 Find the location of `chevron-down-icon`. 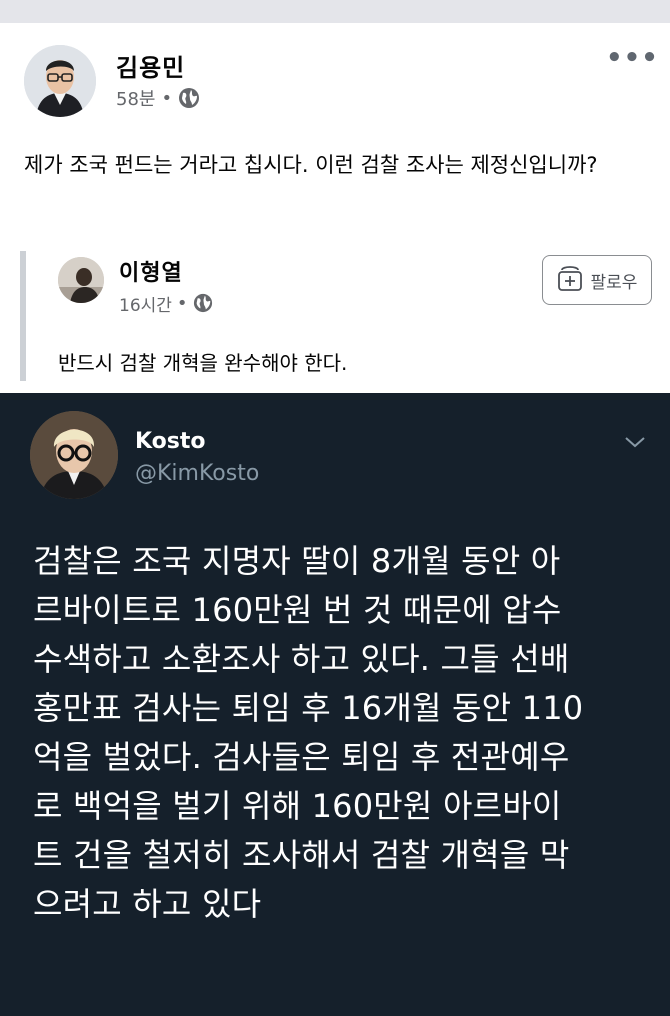

chevron-down-icon is located at coordinates (635, 442).